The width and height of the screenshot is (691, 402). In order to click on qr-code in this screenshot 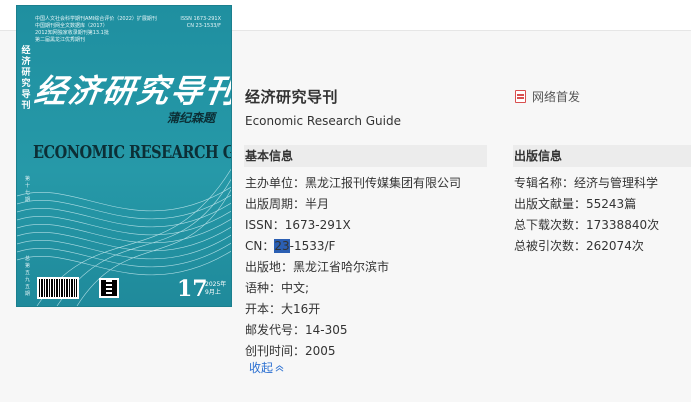, I will do `click(109, 288)`.